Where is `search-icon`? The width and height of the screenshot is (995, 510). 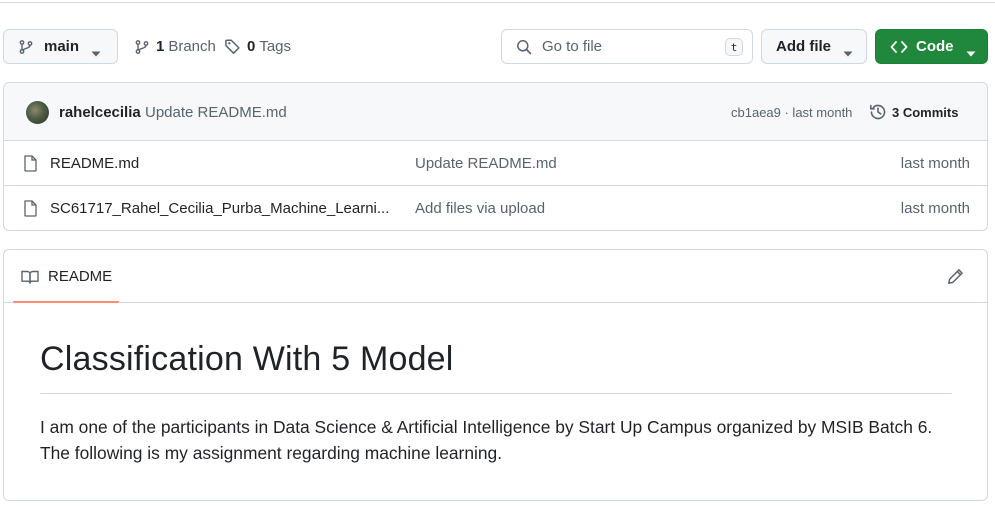 search-icon is located at coordinates (524, 47).